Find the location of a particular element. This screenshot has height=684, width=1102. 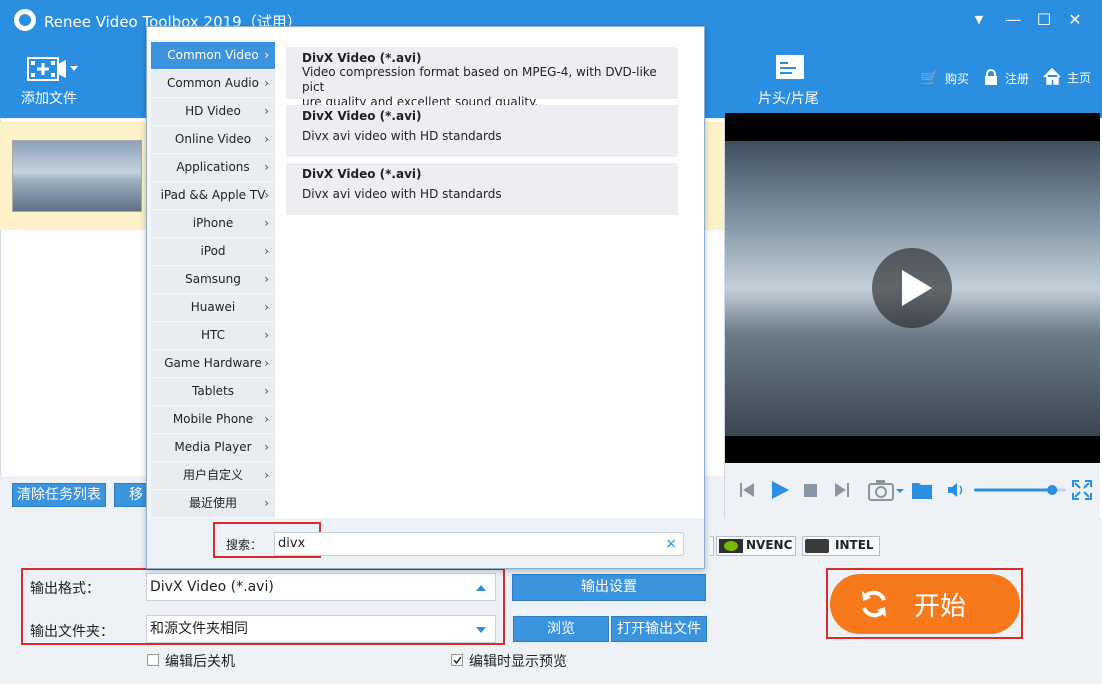

home-icon is located at coordinates (1052, 76).